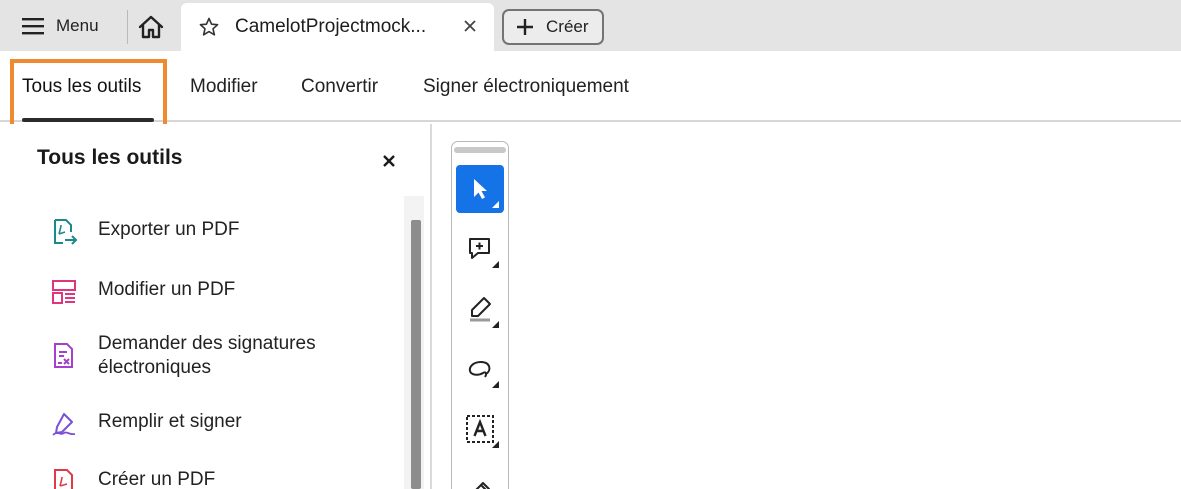  I want to click on tool-label: Exporter un PDF, so click(169, 229).